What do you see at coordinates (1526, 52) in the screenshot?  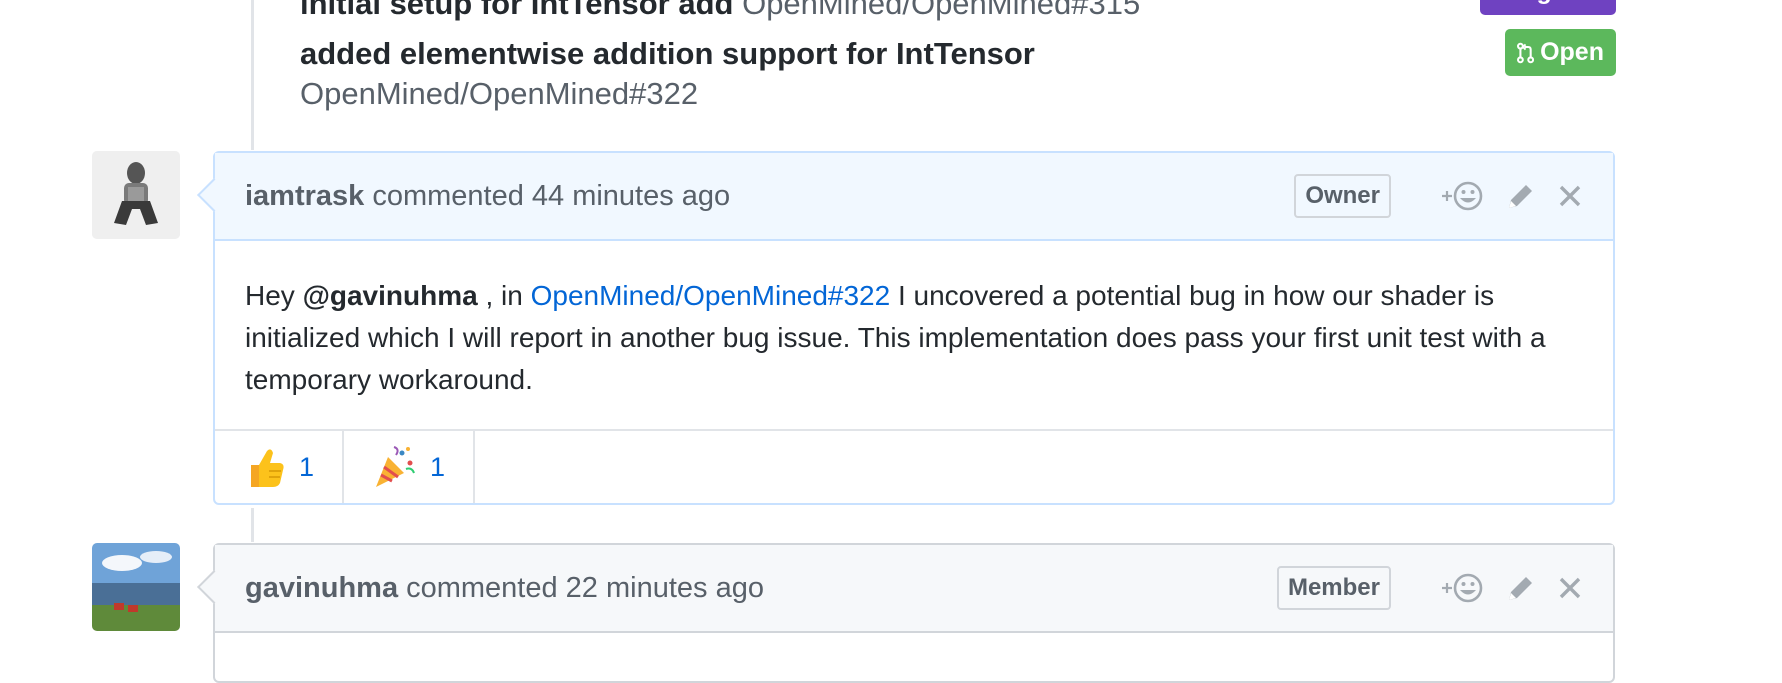 I see `pull-request-icon` at bounding box center [1526, 52].